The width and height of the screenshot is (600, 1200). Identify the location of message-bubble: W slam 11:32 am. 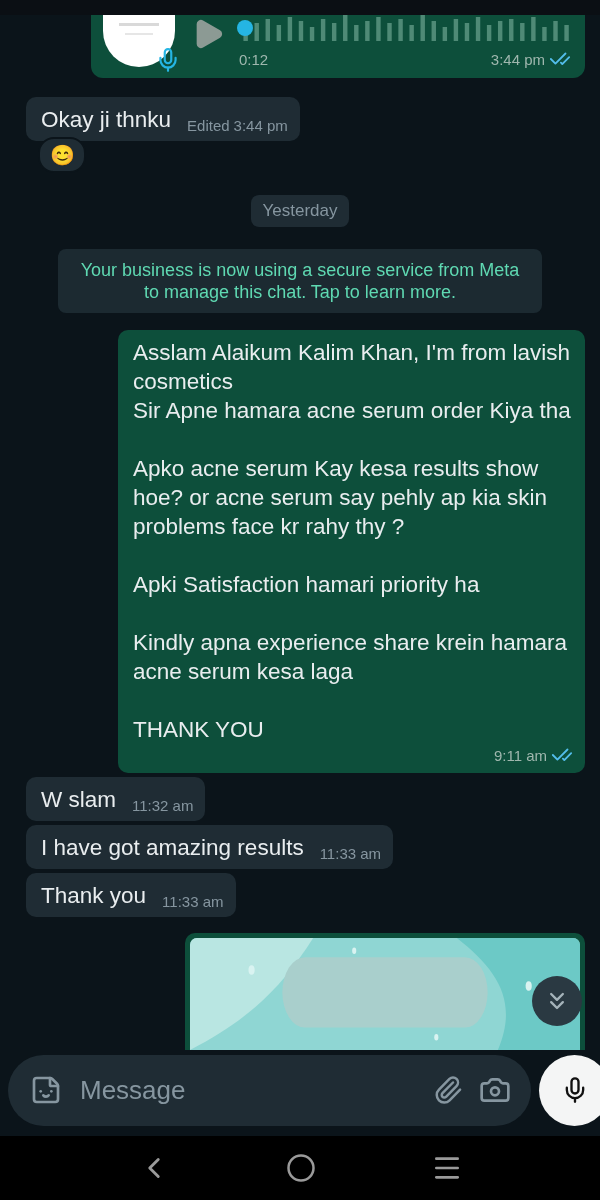
(116, 799).